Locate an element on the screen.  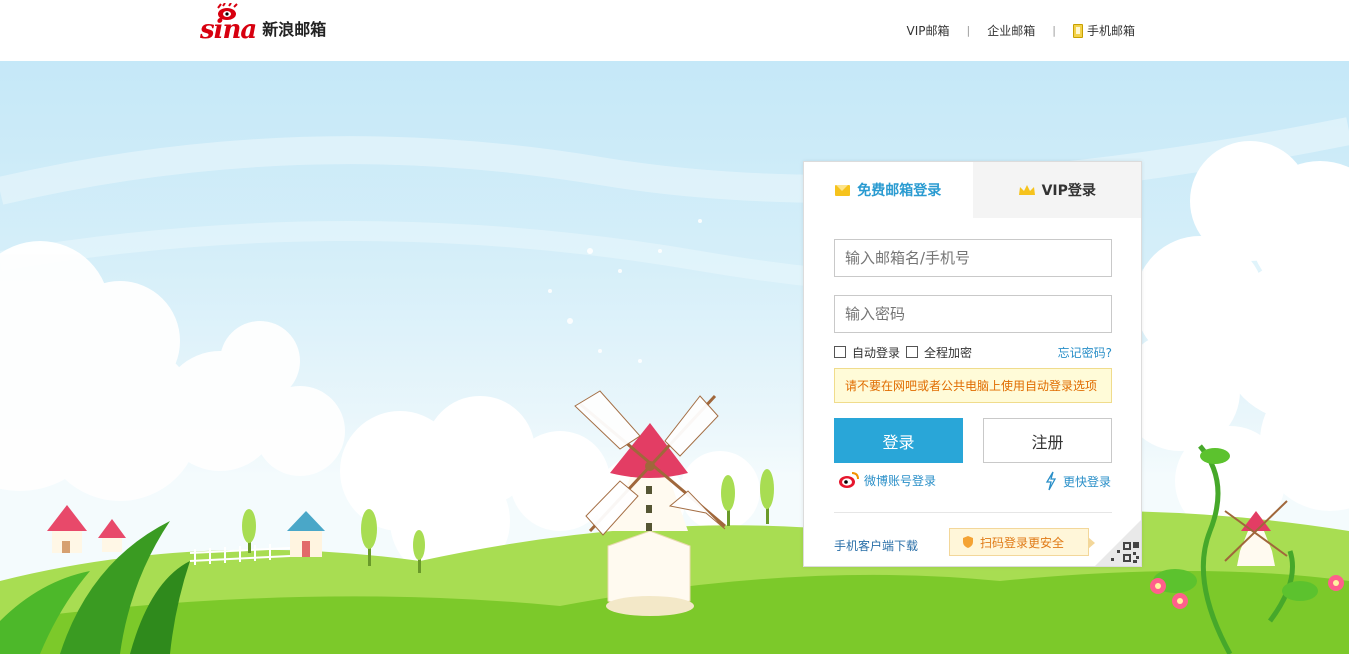
nav-mobile-mail: 手机邮箱 is located at coordinates (1103, 30).